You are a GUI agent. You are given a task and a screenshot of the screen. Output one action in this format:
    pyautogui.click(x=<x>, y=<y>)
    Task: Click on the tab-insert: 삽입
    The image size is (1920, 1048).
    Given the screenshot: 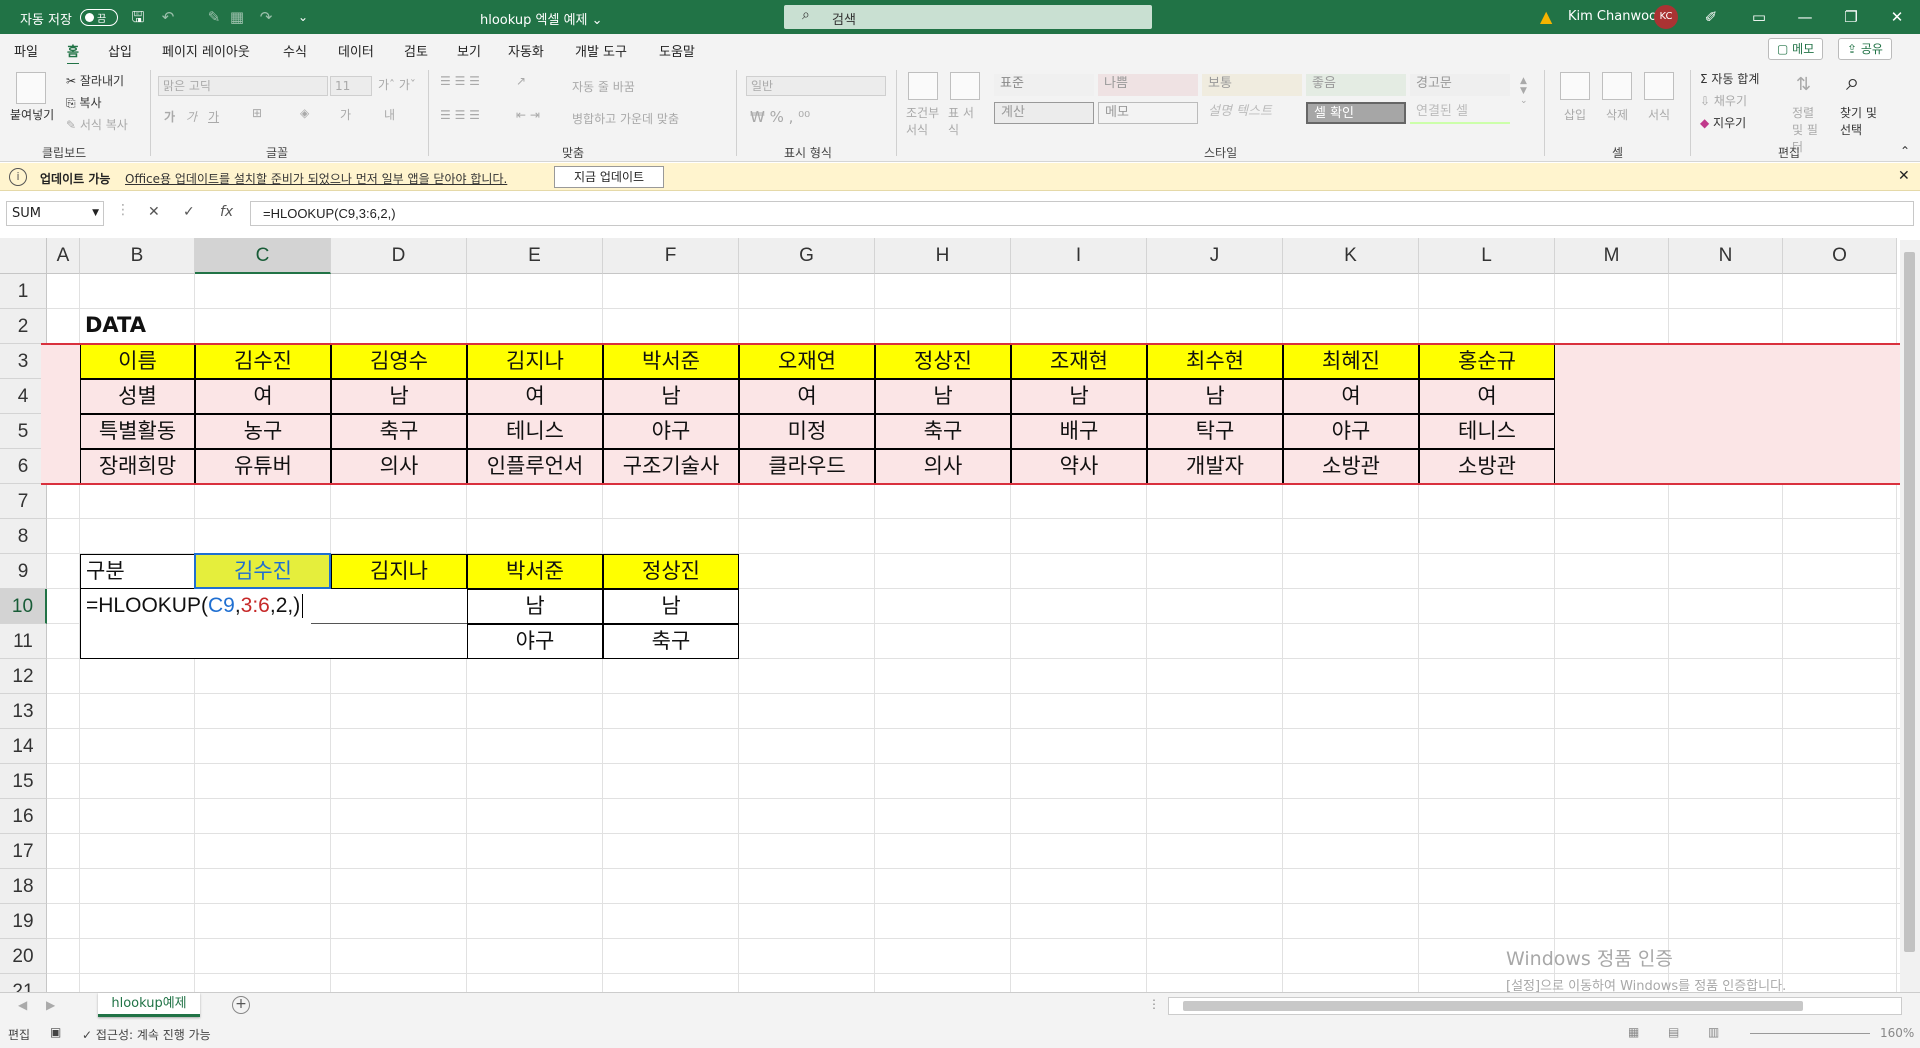 What is the action you would take?
    pyautogui.click(x=120, y=50)
    